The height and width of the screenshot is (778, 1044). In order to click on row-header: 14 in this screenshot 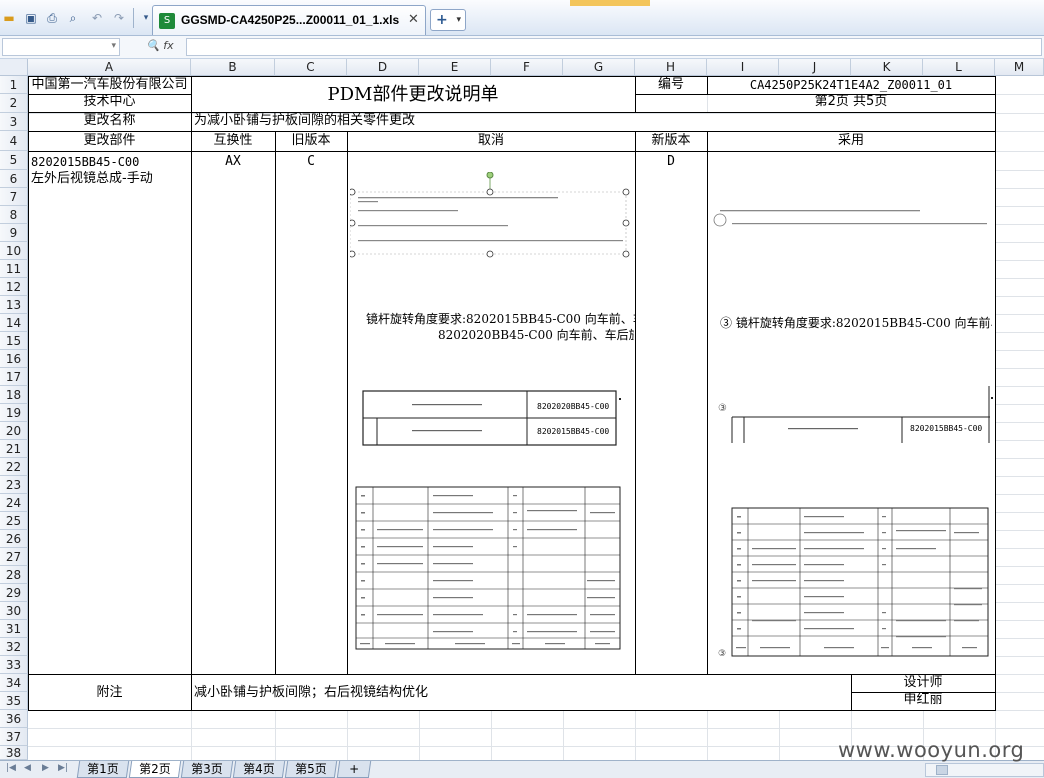, I will do `click(14, 323)`.